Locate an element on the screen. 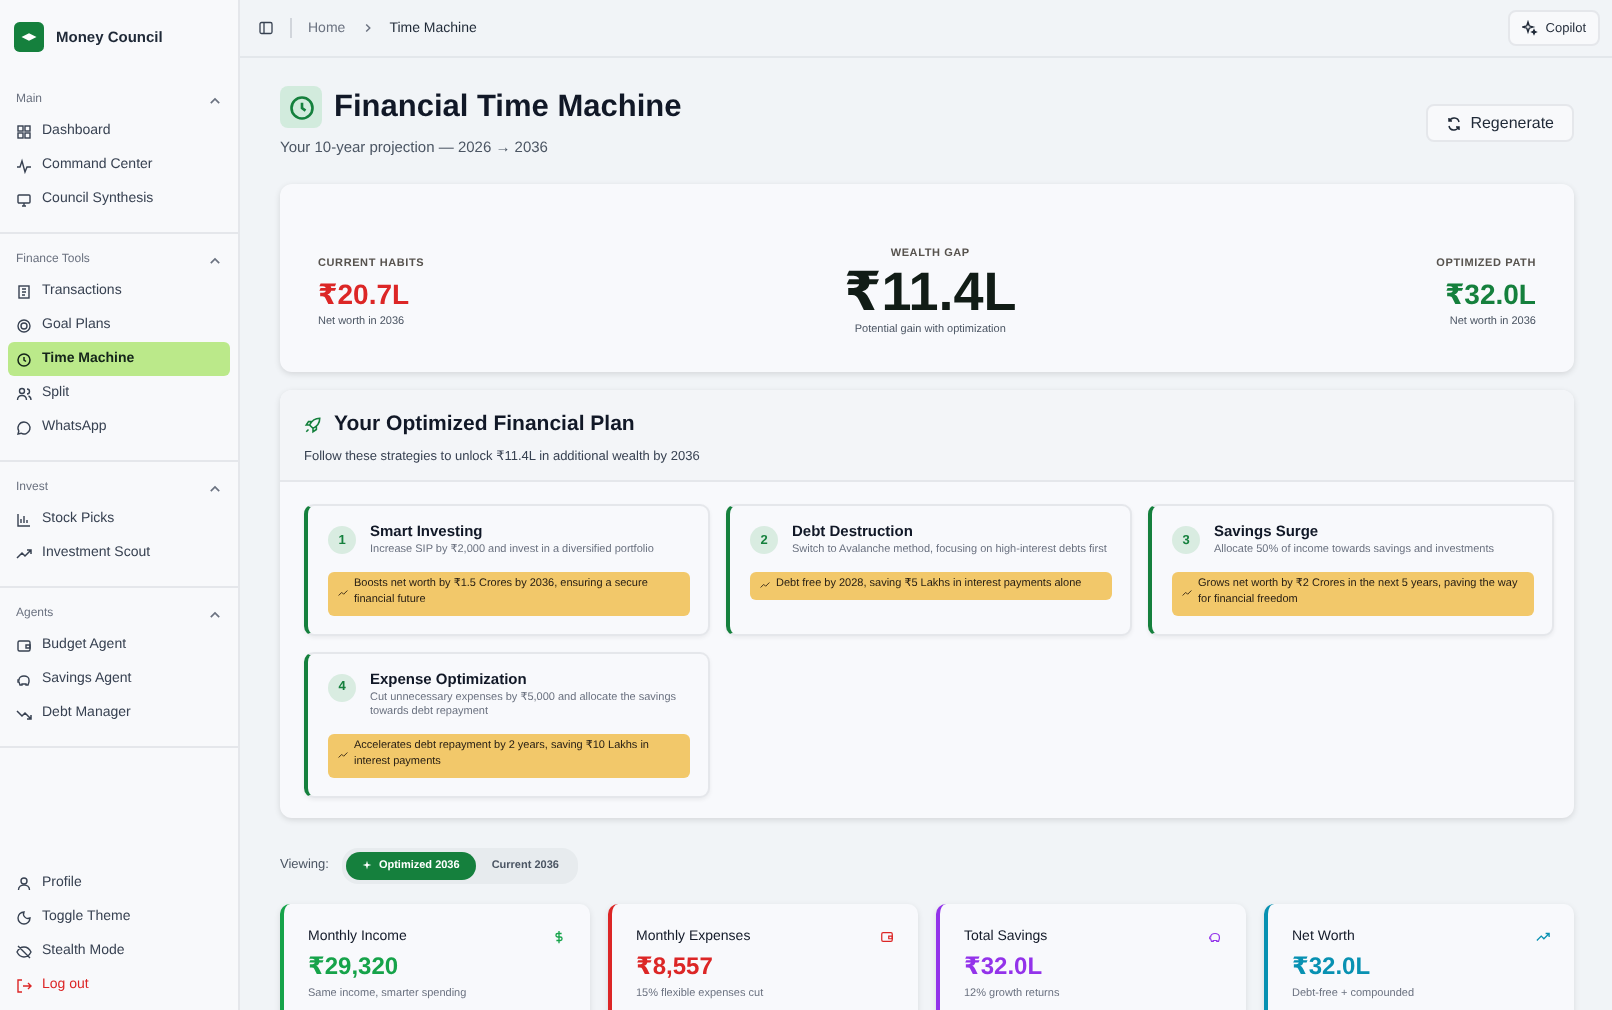 The image size is (1612, 1010). metric-value: ₹8,557 is located at coordinates (675, 965).